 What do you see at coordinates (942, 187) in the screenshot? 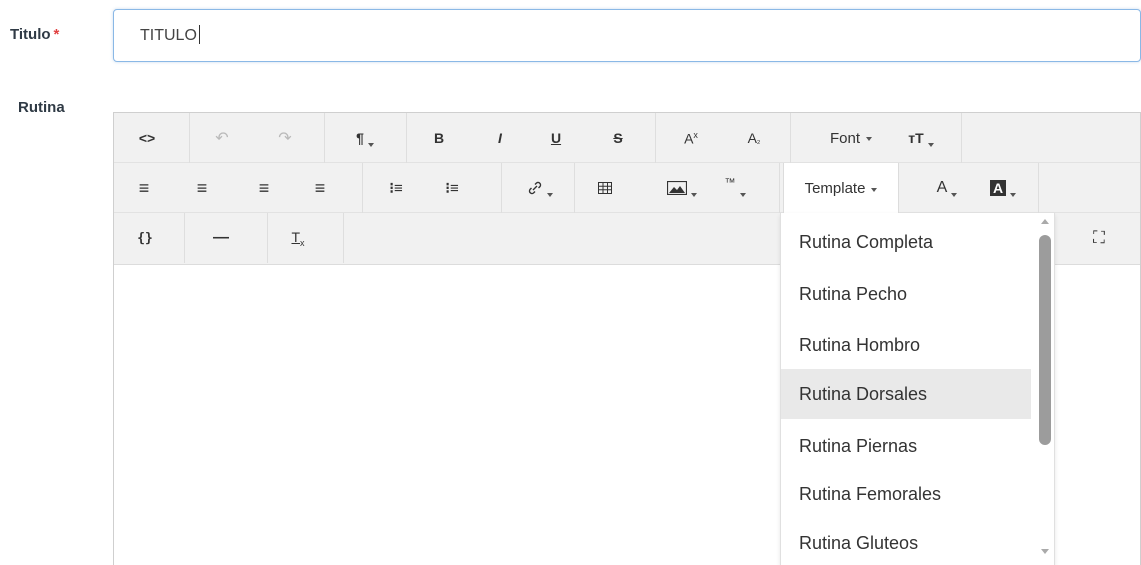
I see `font-color-icon: A` at bounding box center [942, 187].